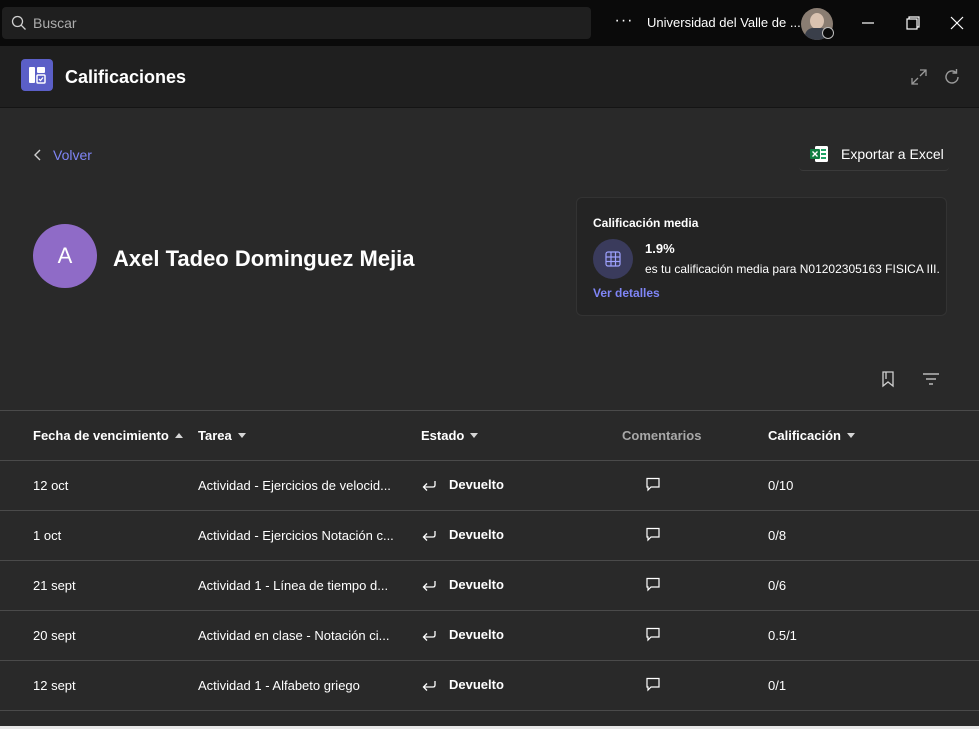  Describe the element at coordinates (626, 293) in the screenshot. I see `view-details-link: Ver detalles` at that location.